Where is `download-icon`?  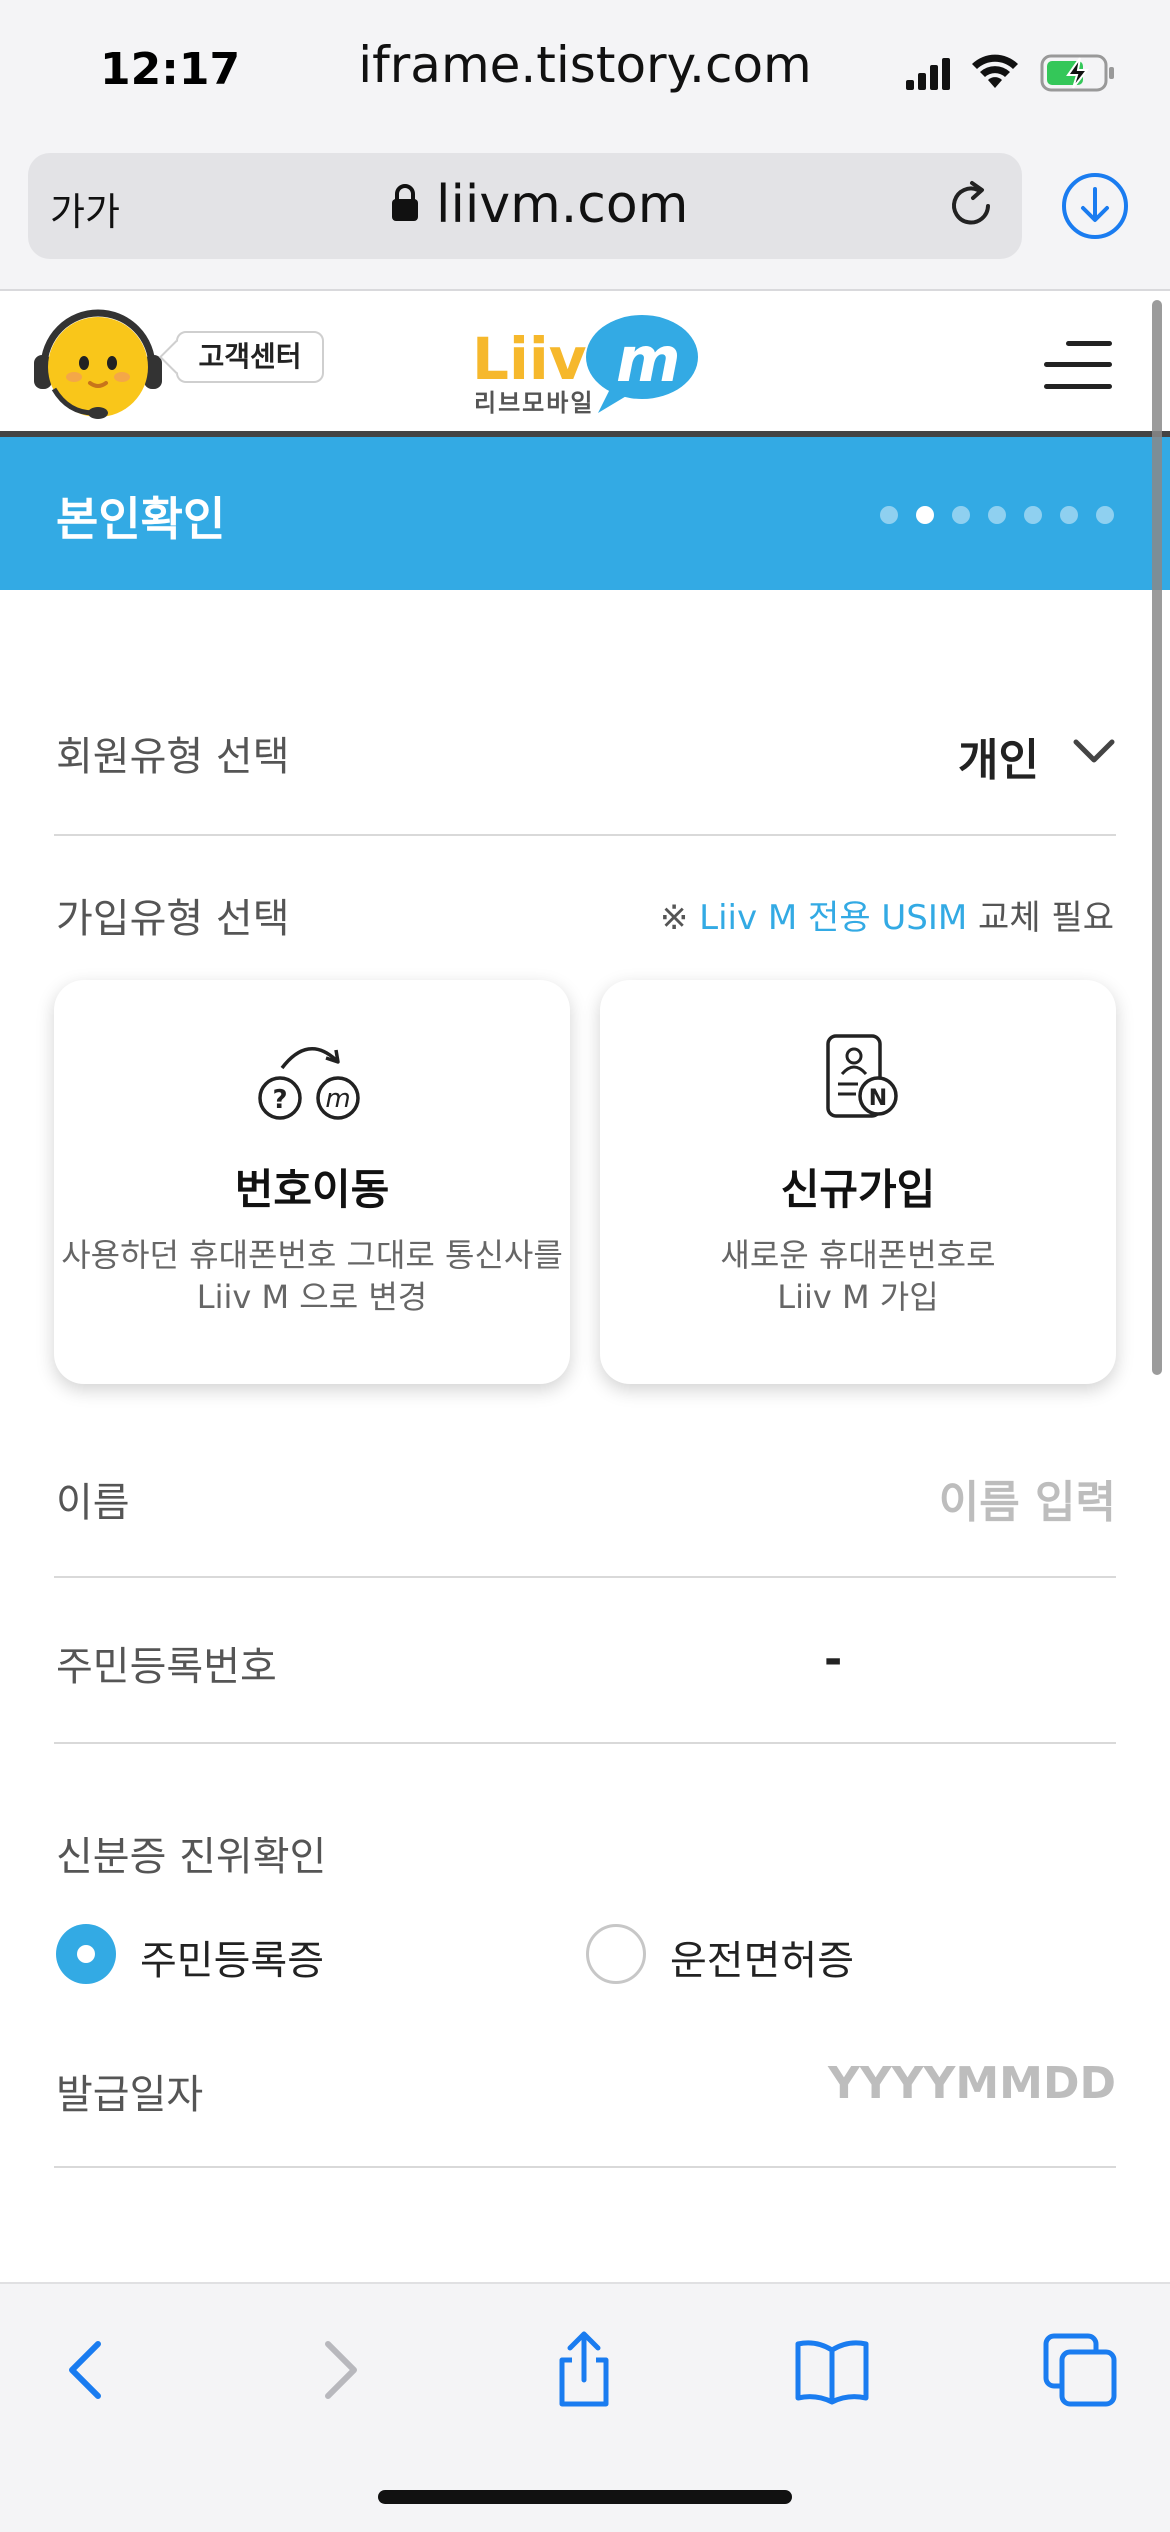 download-icon is located at coordinates (1095, 206).